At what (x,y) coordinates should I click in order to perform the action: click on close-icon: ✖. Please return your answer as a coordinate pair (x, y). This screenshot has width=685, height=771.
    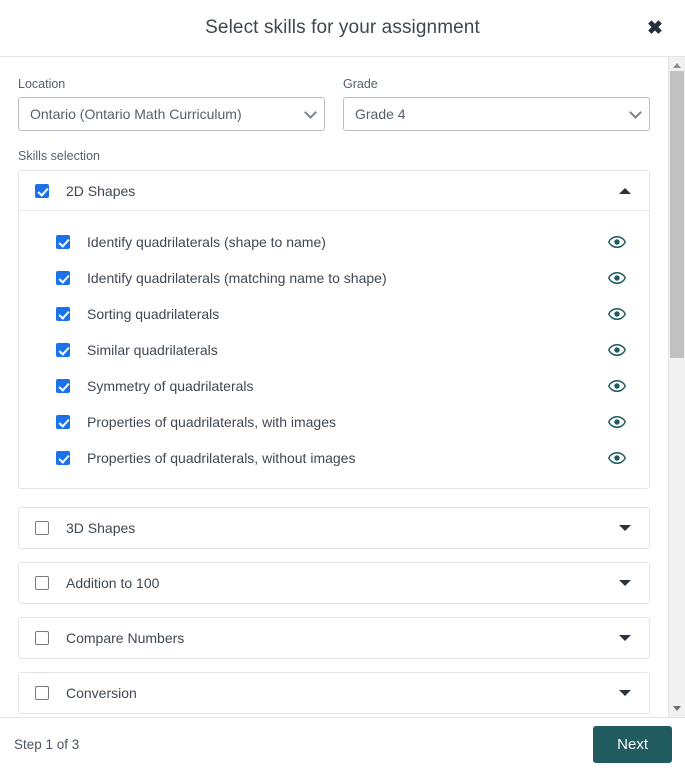
    Looking at the image, I should click on (655, 28).